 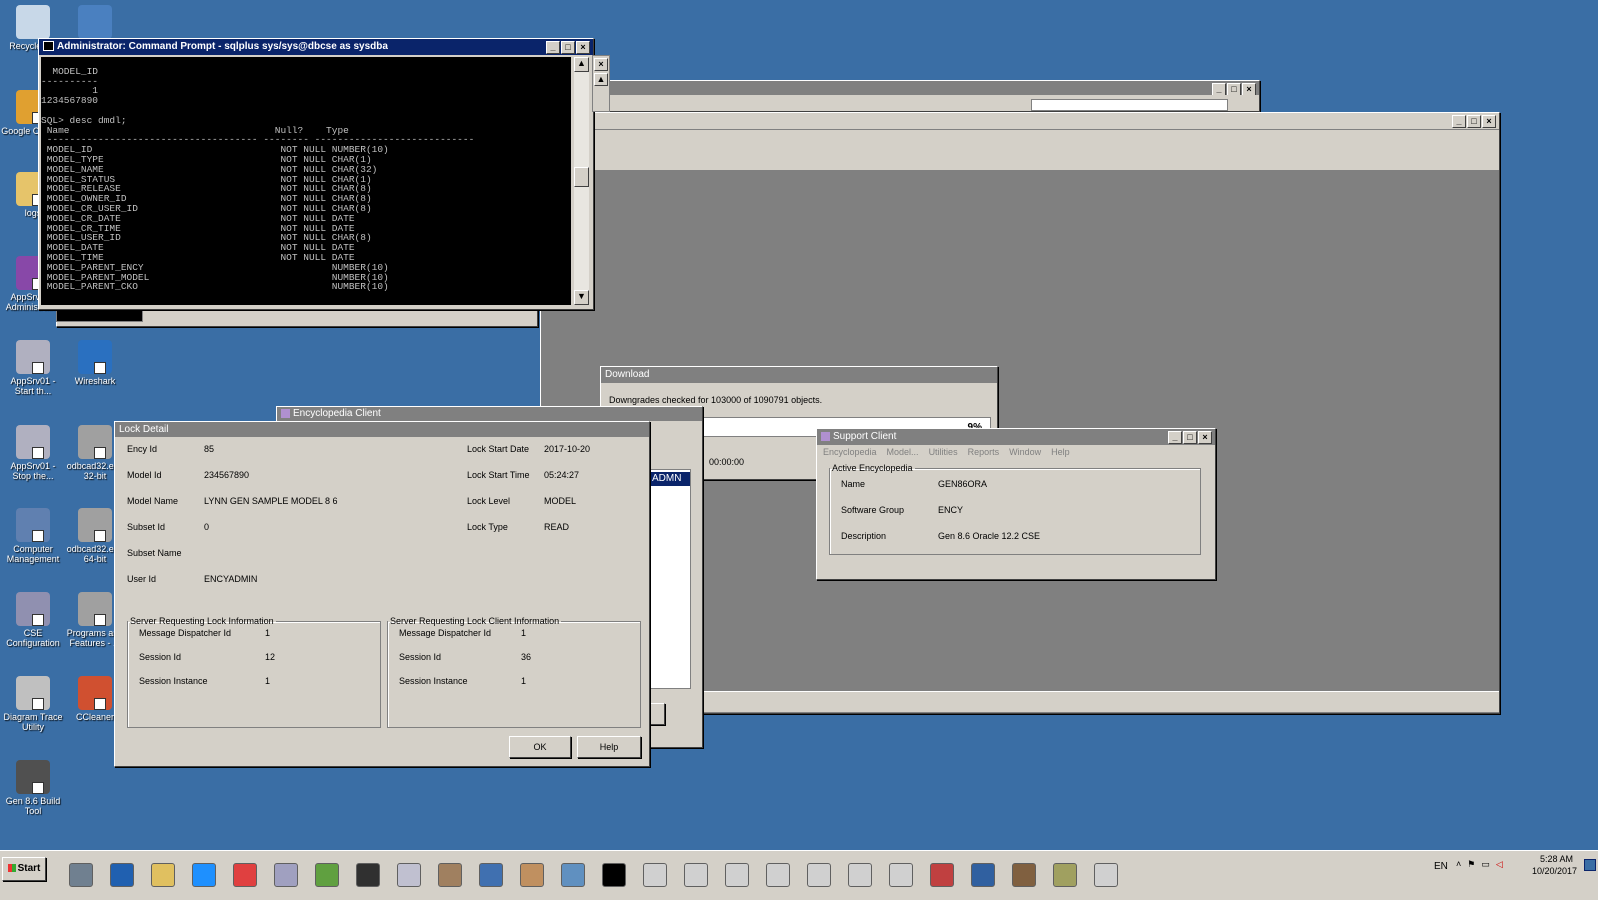 I want to click on menu-item: Window, so click(x=1025, y=454).